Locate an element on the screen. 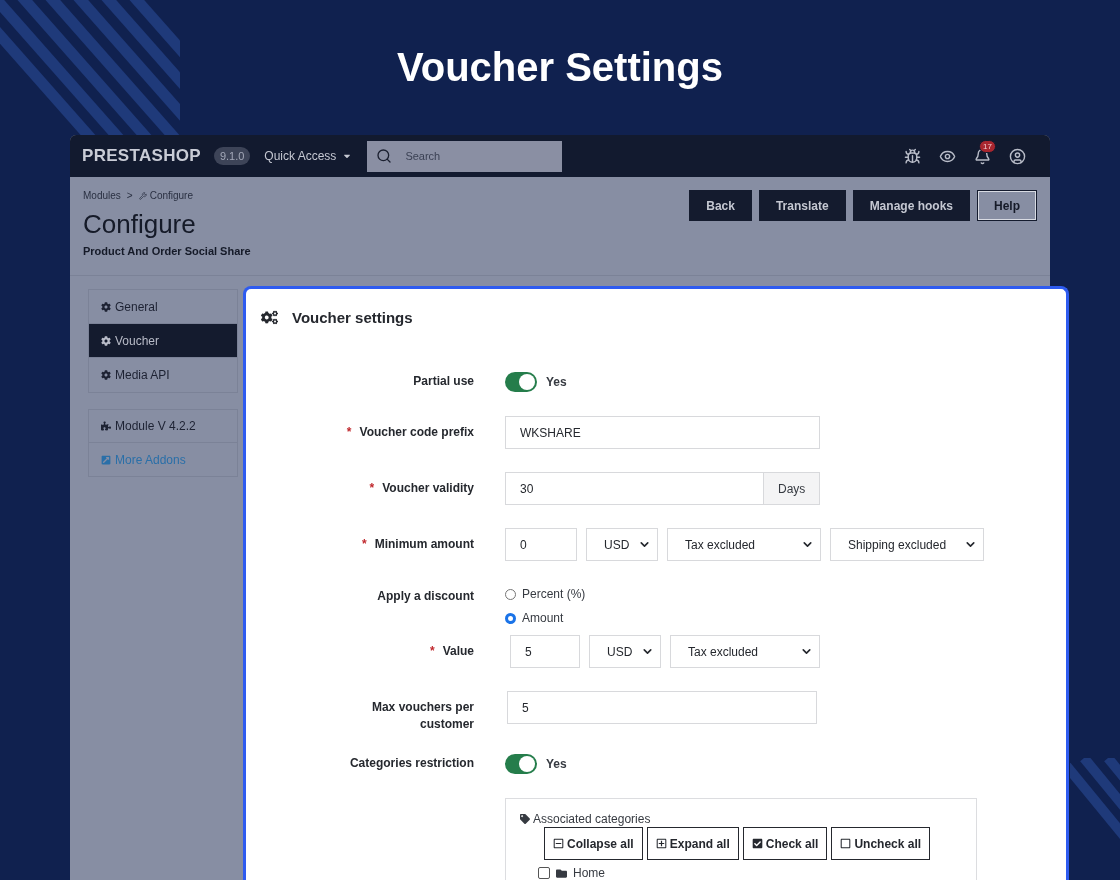 Image resolution: width=1120 pixels, height=880 pixels. tree-action-button: Collapse all is located at coordinates (593, 843).